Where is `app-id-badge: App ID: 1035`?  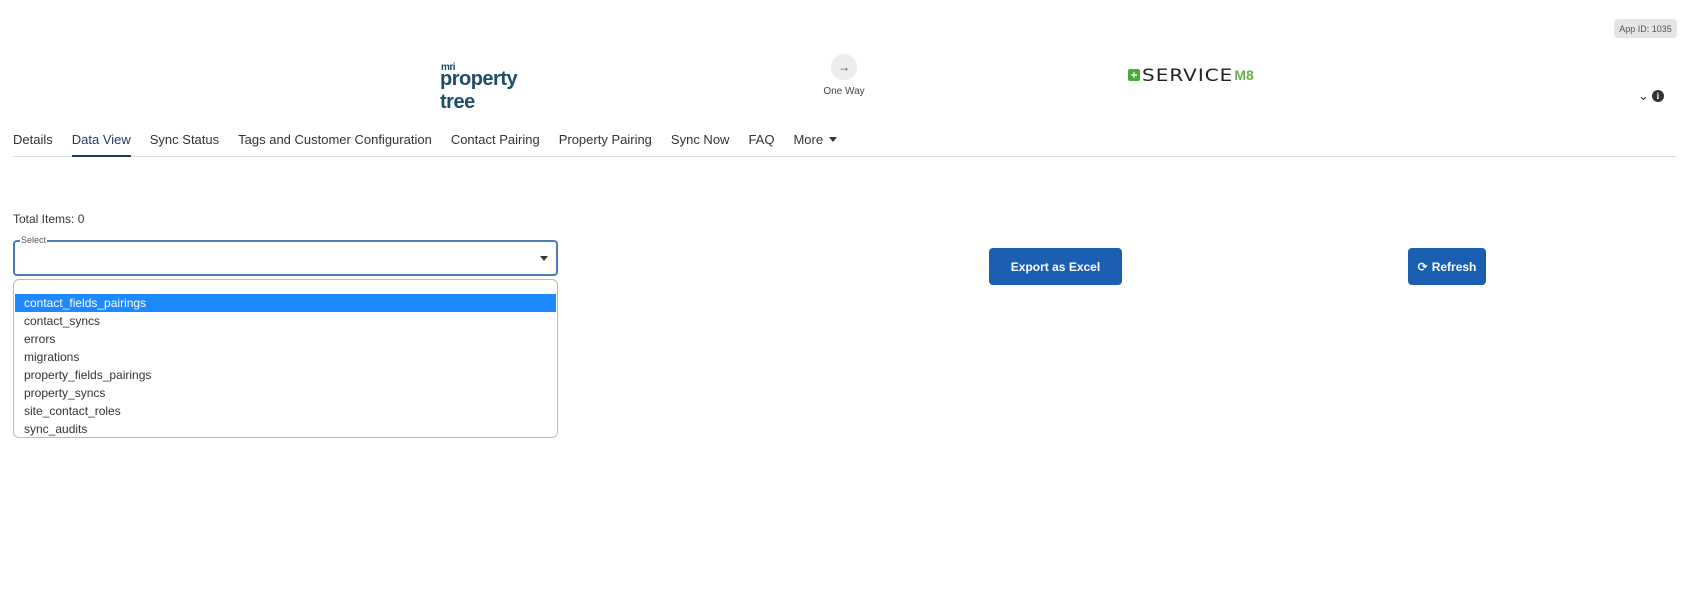 app-id-badge: App ID: 1035 is located at coordinates (1645, 28).